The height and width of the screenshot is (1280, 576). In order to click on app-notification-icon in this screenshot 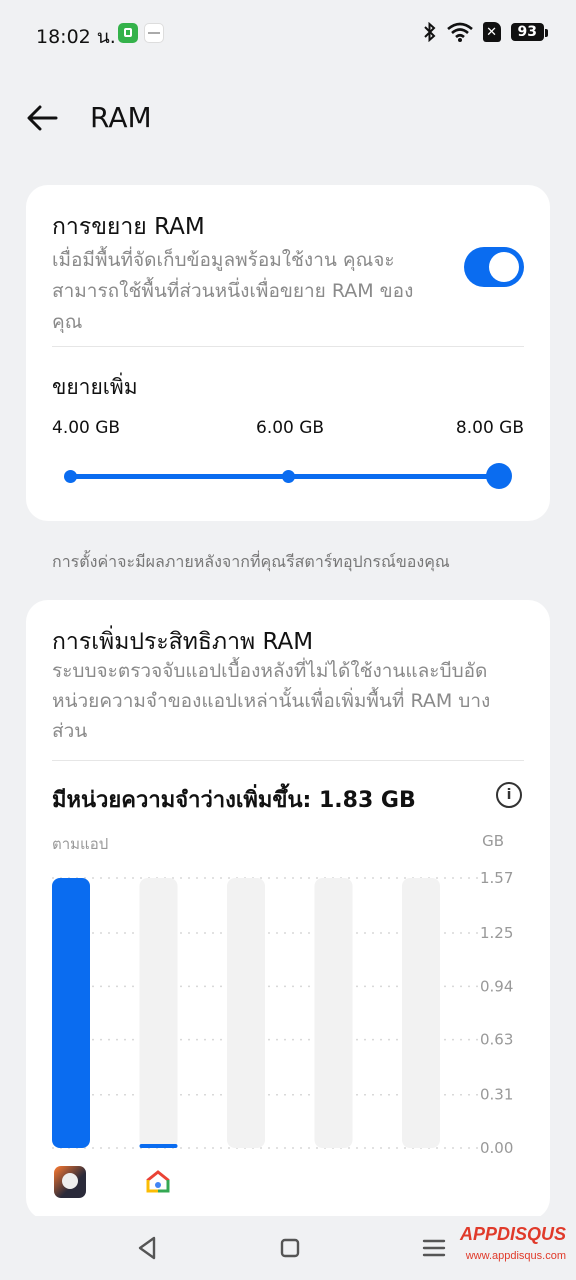, I will do `click(154, 33)`.